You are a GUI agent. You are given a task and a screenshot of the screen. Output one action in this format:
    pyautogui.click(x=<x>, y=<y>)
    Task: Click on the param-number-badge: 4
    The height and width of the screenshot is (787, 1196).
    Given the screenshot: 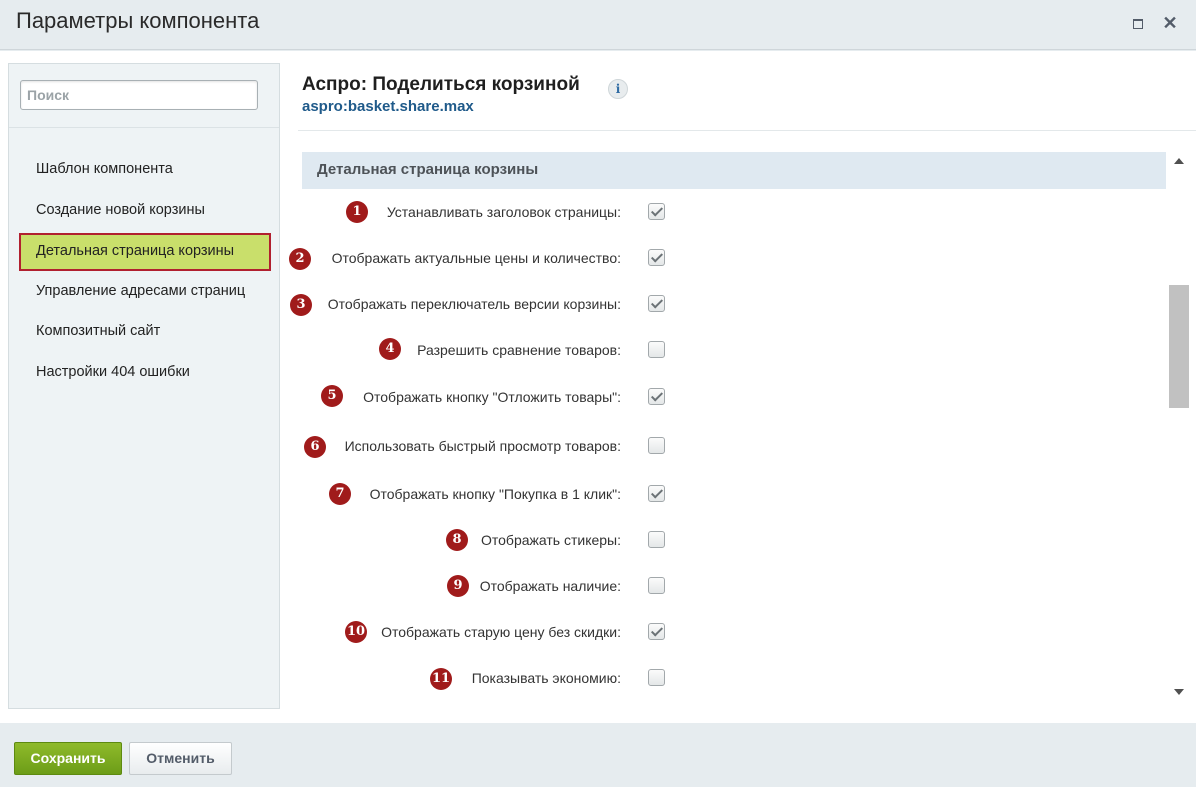 What is the action you would take?
    pyautogui.click(x=390, y=349)
    